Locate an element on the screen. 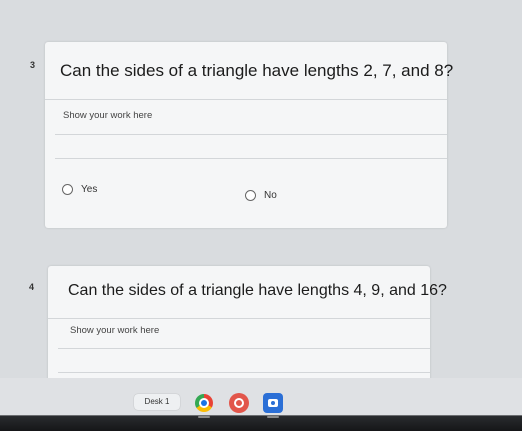 The height and width of the screenshot is (431, 522). photos-icon is located at coordinates (239, 403).